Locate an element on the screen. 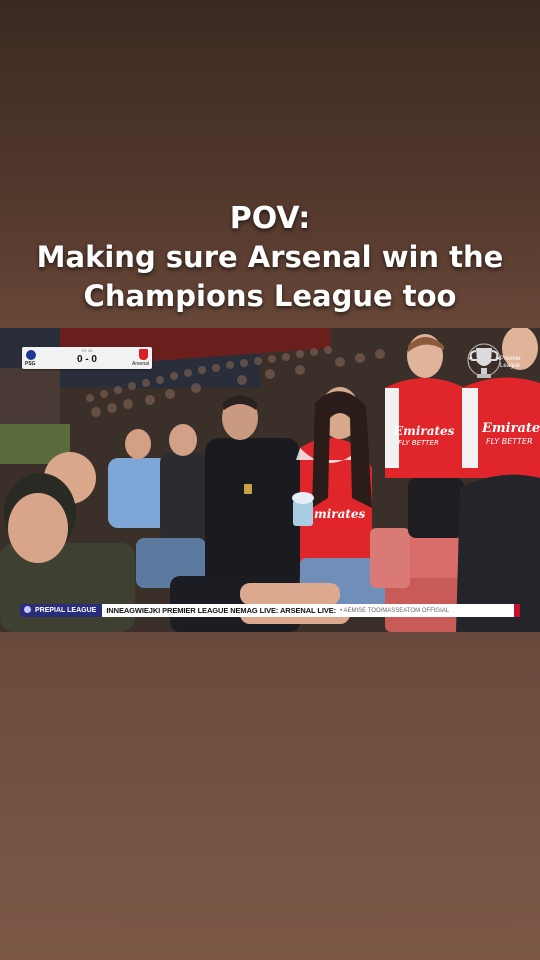 This screenshot has width=540, height=960. ticker-tail: • AEMISE TOO/MASSEATOM OFFIGIAL is located at coordinates (395, 610).